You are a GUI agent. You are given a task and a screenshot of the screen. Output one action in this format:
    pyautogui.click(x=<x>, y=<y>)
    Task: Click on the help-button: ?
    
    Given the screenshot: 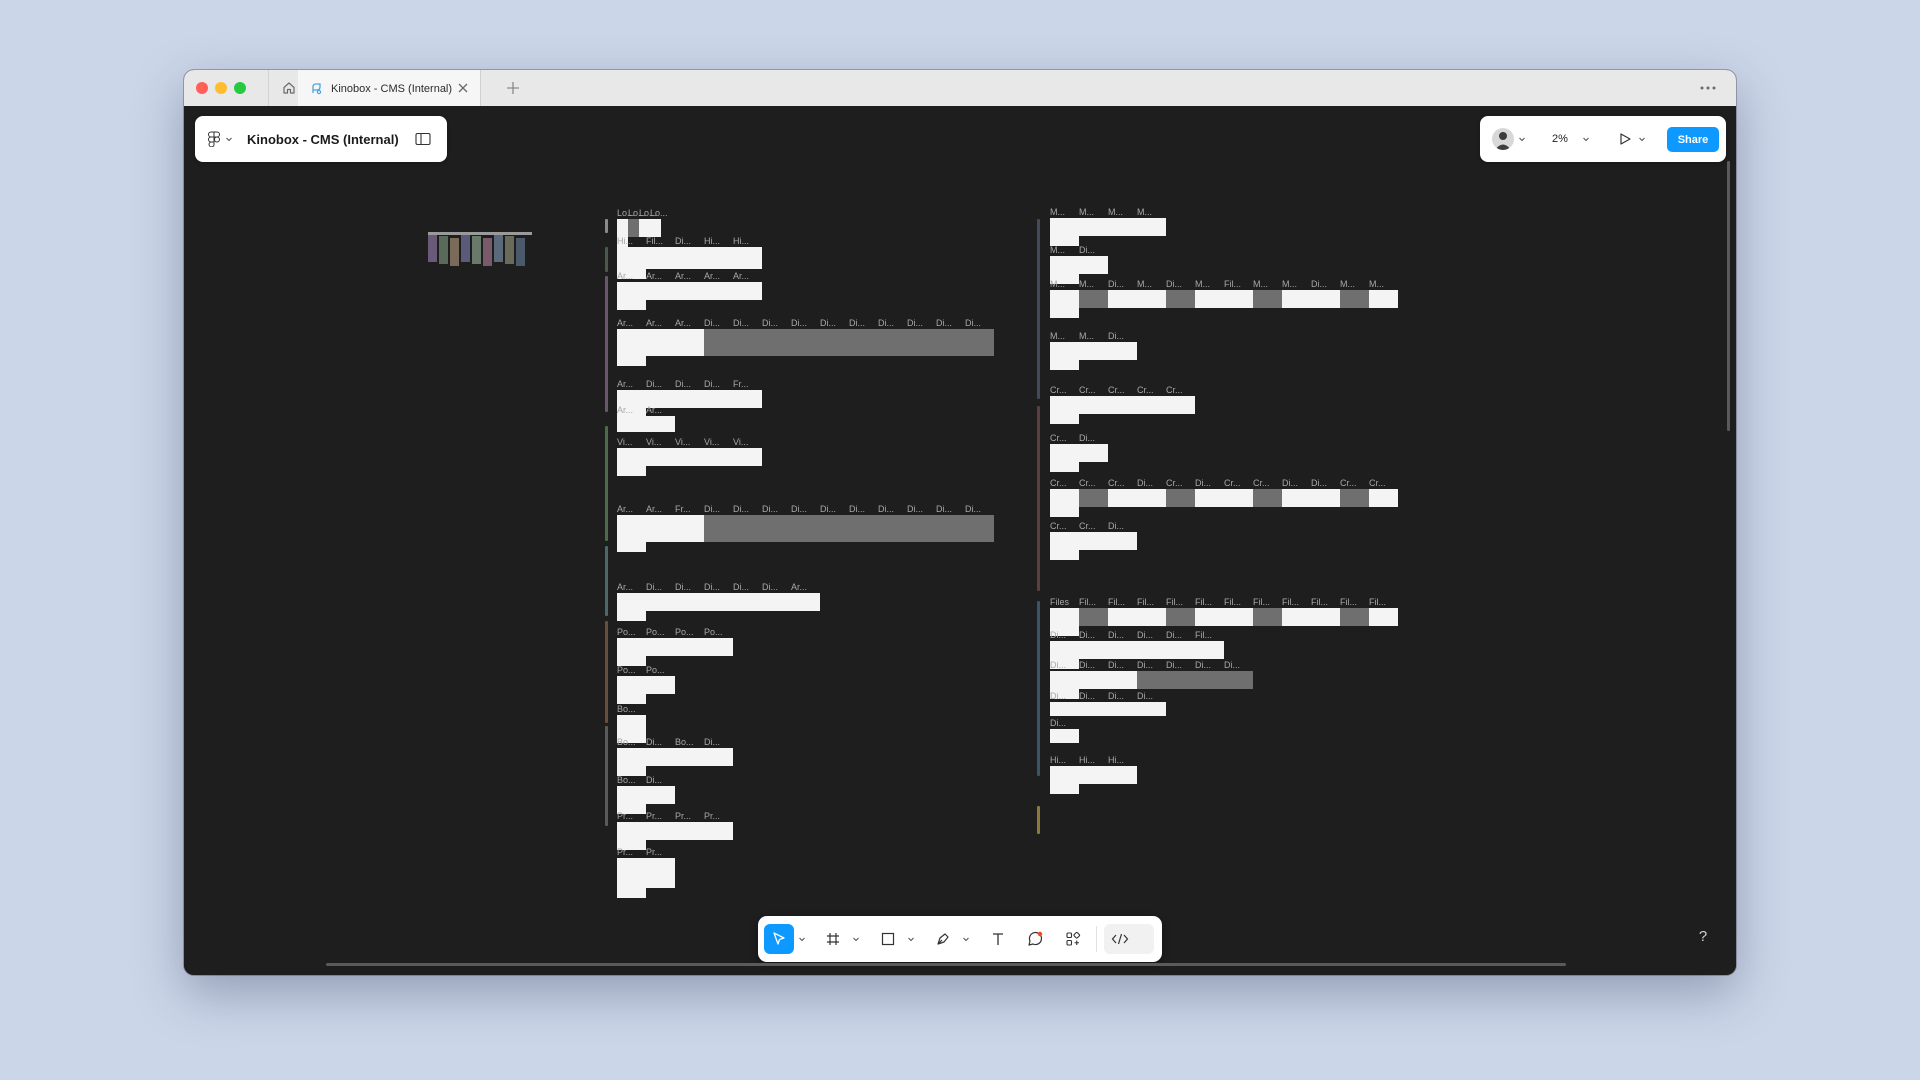 What is the action you would take?
    pyautogui.click(x=1703, y=938)
    